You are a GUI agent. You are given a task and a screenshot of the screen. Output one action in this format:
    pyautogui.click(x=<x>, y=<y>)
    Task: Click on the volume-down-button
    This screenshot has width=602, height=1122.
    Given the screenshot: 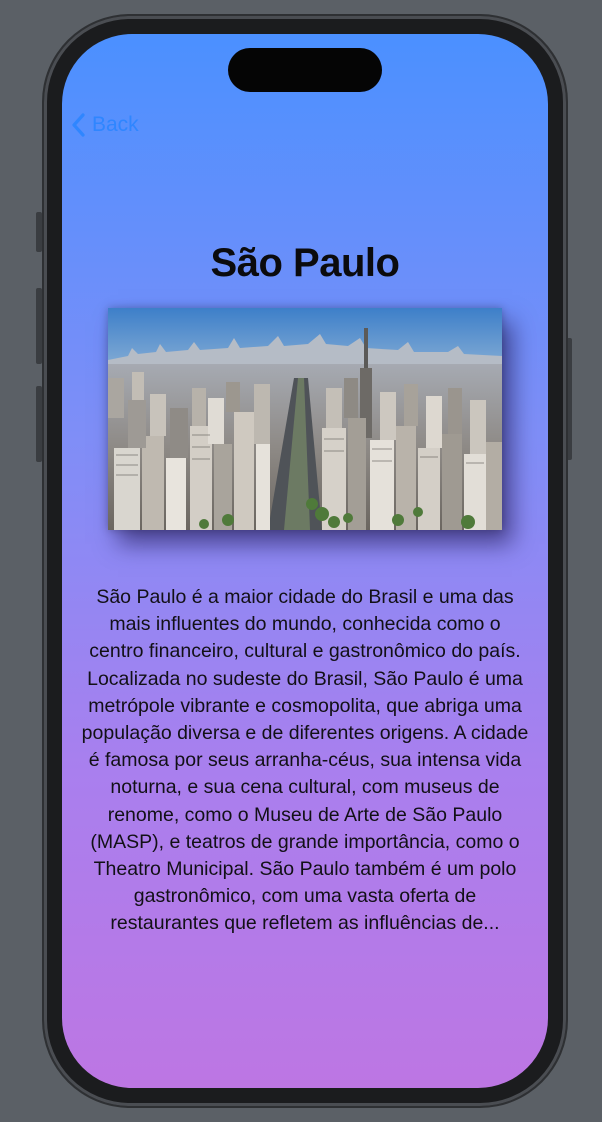 What is the action you would take?
    pyautogui.click(x=39, y=424)
    